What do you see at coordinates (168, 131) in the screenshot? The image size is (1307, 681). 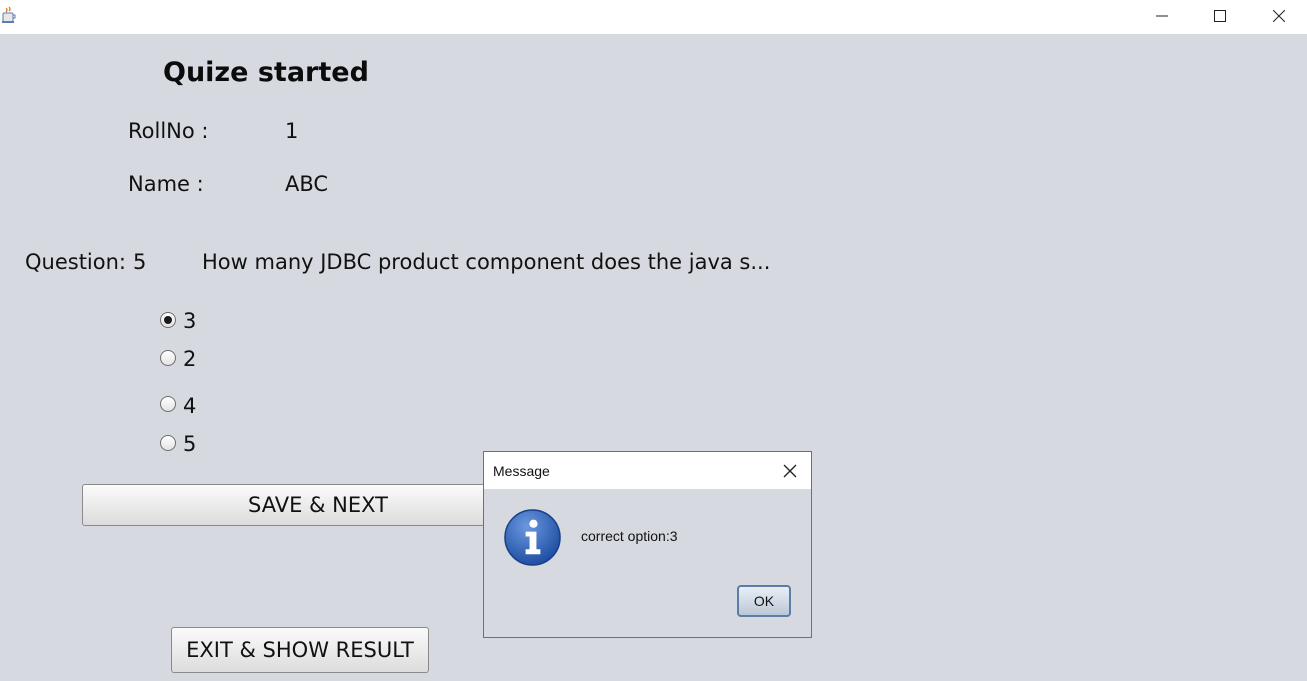 I see `rollno-label: RollNo :` at bounding box center [168, 131].